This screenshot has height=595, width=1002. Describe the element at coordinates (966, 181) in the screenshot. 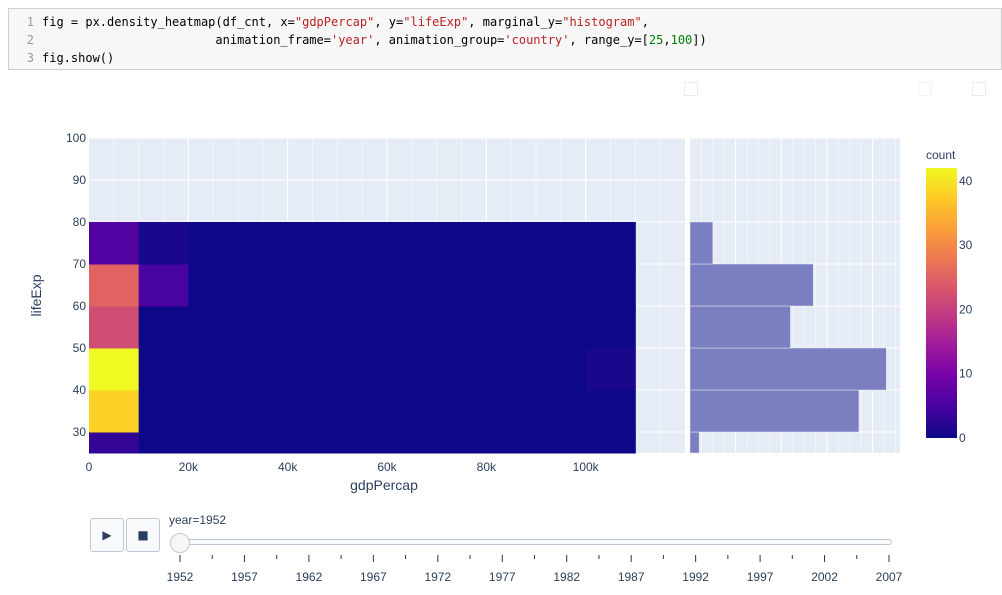

I see `colorbar-tick-label: 40` at that location.